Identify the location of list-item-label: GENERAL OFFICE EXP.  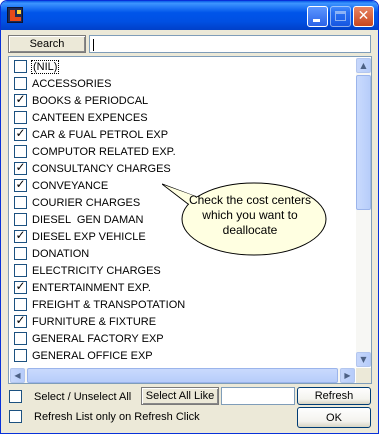
(92, 355).